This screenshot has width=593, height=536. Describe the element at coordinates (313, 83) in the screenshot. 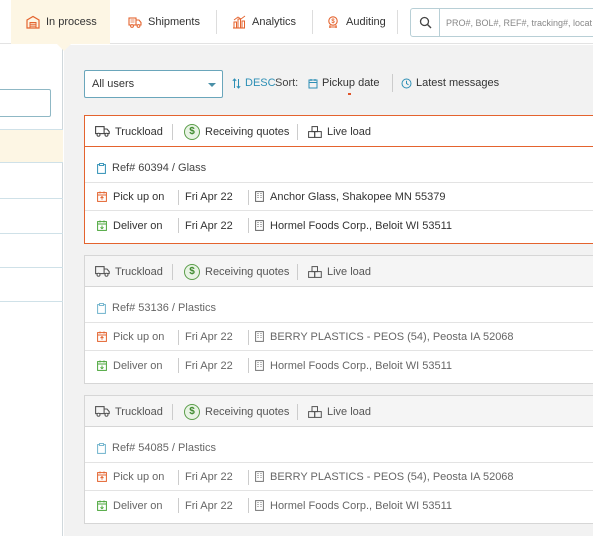

I see `calendar-icon` at that location.